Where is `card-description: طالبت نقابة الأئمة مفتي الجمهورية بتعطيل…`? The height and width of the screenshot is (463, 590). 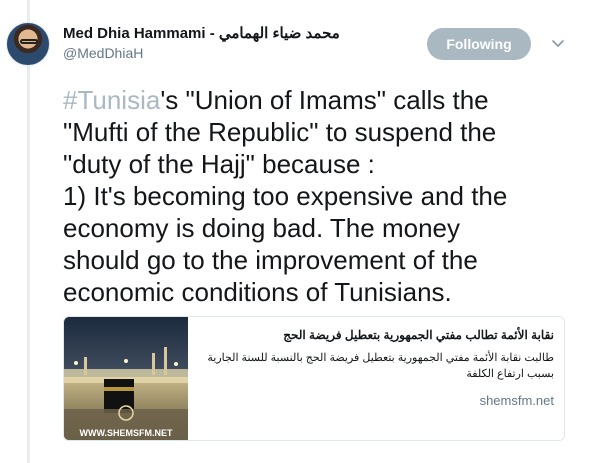
card-description: طالبت نقابة الأئمة مفتي الجمهورية بتعطيل… is located at coordinates (380, 366).